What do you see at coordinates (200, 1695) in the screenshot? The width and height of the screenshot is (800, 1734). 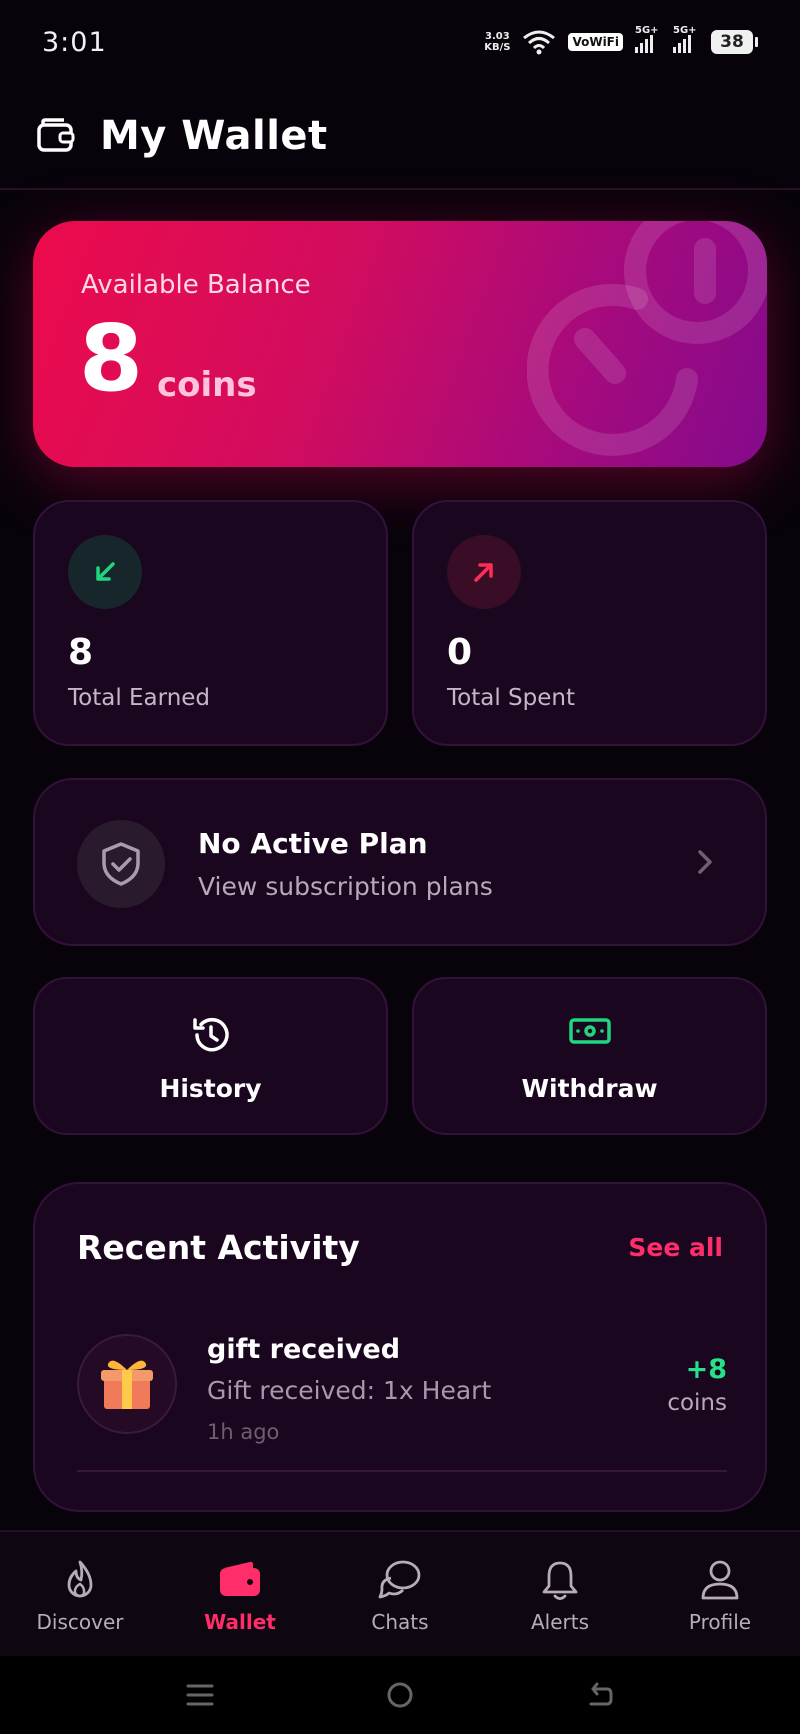 I see `menu-icon` at bounding box center [200, 1695].